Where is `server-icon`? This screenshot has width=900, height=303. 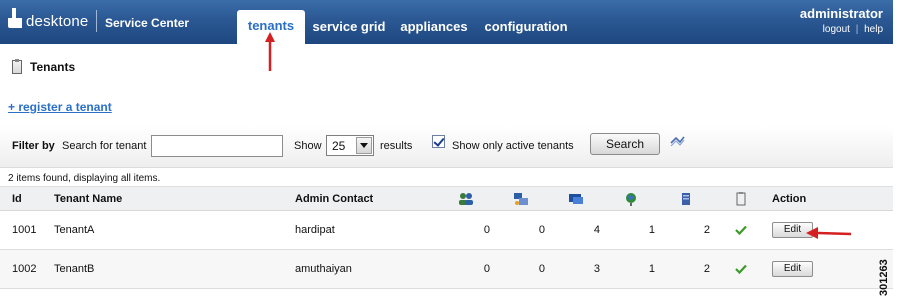
server-icon is located at coordinates (686, 198).